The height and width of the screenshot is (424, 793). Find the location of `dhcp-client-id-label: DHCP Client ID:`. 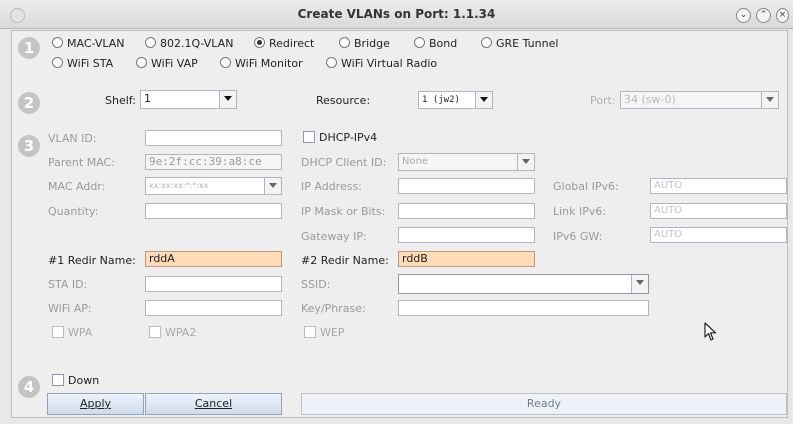

dhcp-client-id-label: DHCP Client ID: is located at coordinates (344, 162).